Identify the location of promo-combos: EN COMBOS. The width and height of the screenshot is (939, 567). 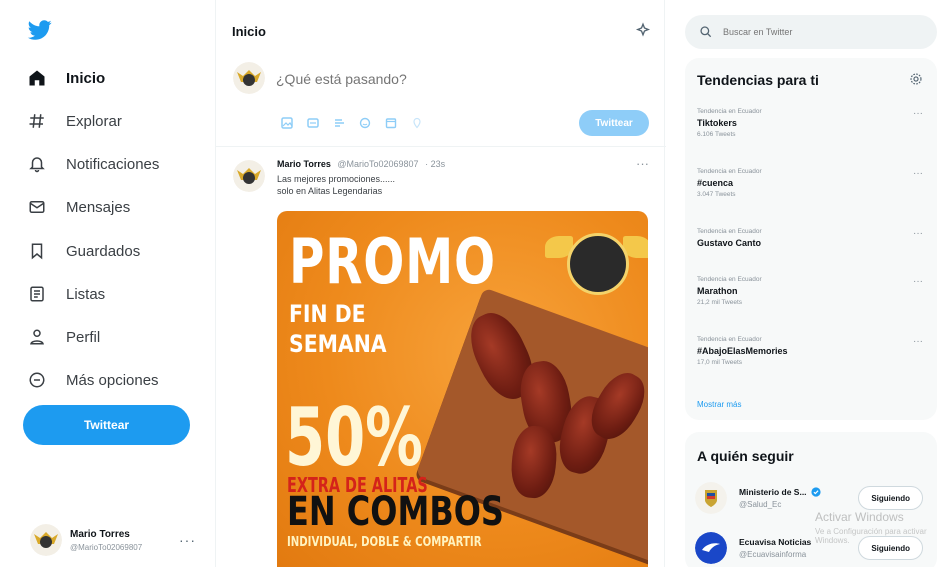
(395, 512).